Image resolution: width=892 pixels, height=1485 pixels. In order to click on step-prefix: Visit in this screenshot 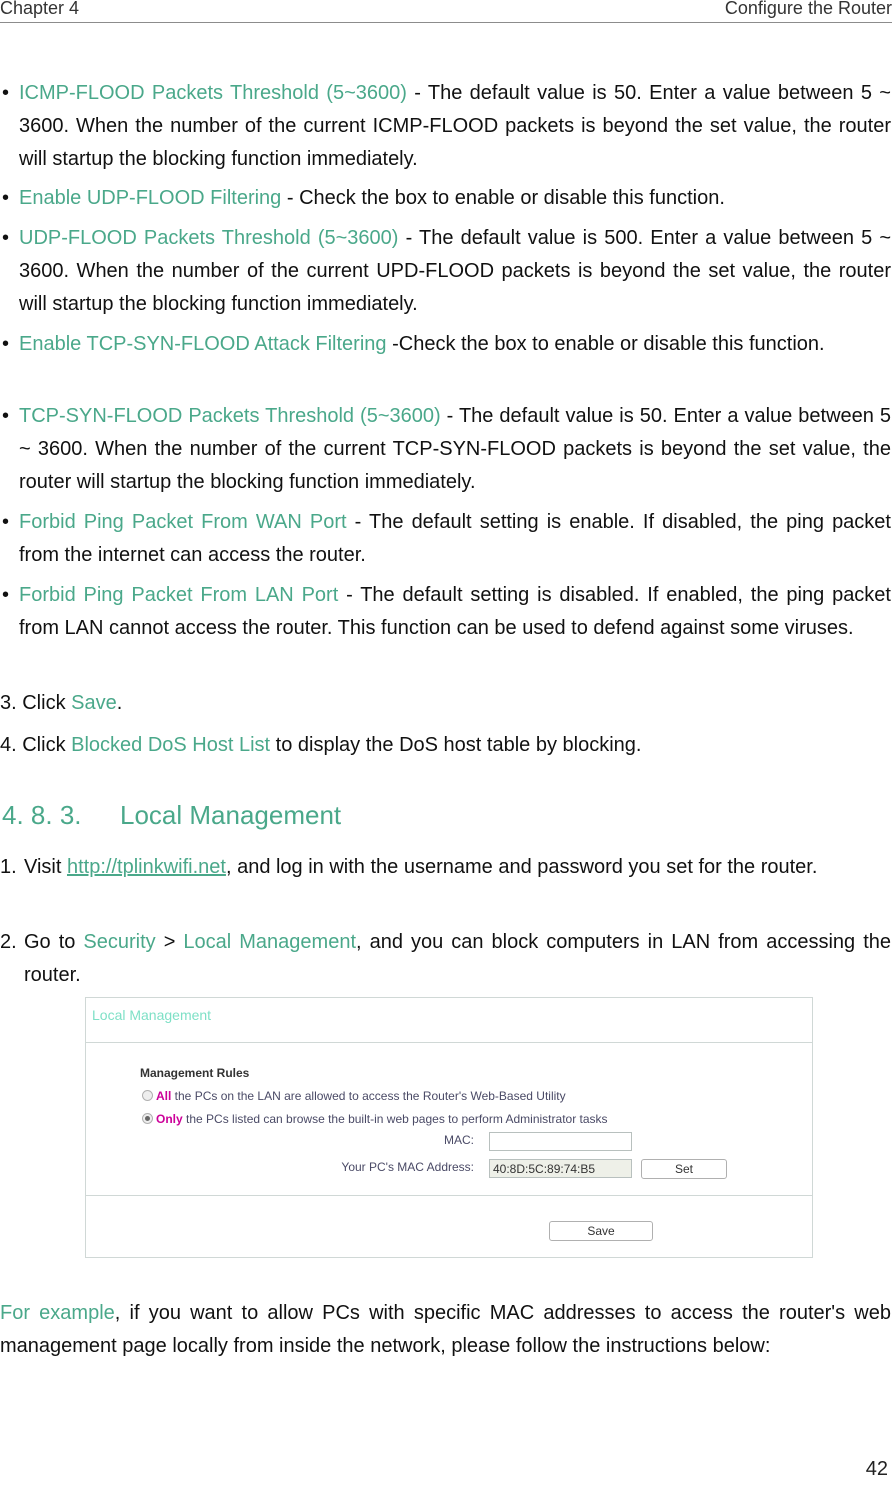, I will do `click(45, 867)`.